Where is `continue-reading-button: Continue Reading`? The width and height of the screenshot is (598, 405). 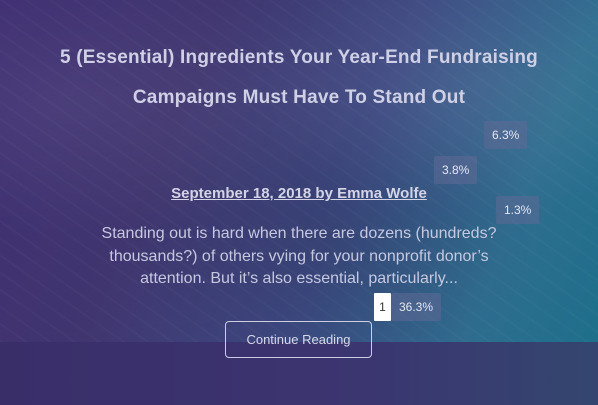
continue-reading-button: Continue Reading is located at coordinates (298, 339).